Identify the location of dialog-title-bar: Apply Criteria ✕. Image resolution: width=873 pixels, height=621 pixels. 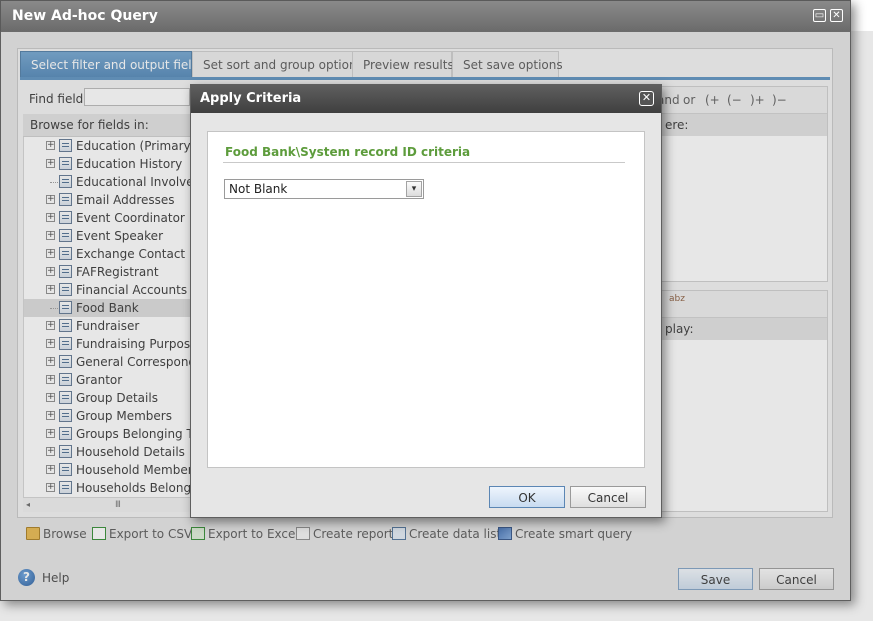
(426, 99).